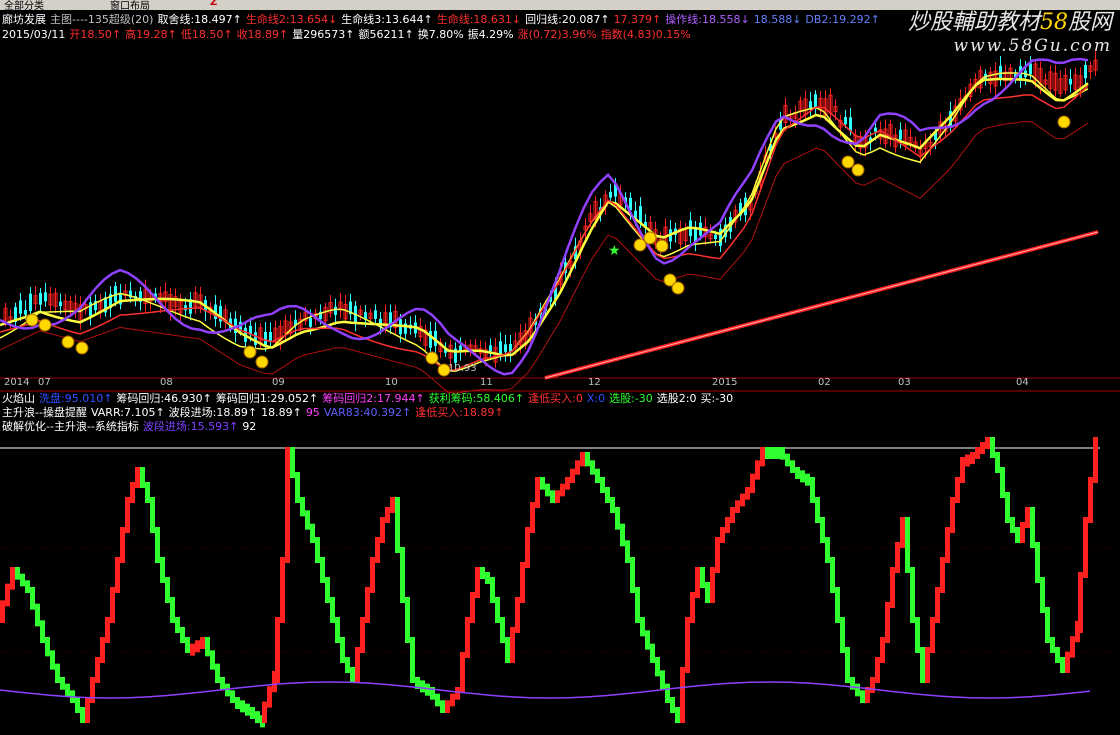 This screenshot has width=1120, height=735. Describe the element at coordinates (555, 398) in the screenshot. I see `ind1-field: 逢低买入:0` at that location.